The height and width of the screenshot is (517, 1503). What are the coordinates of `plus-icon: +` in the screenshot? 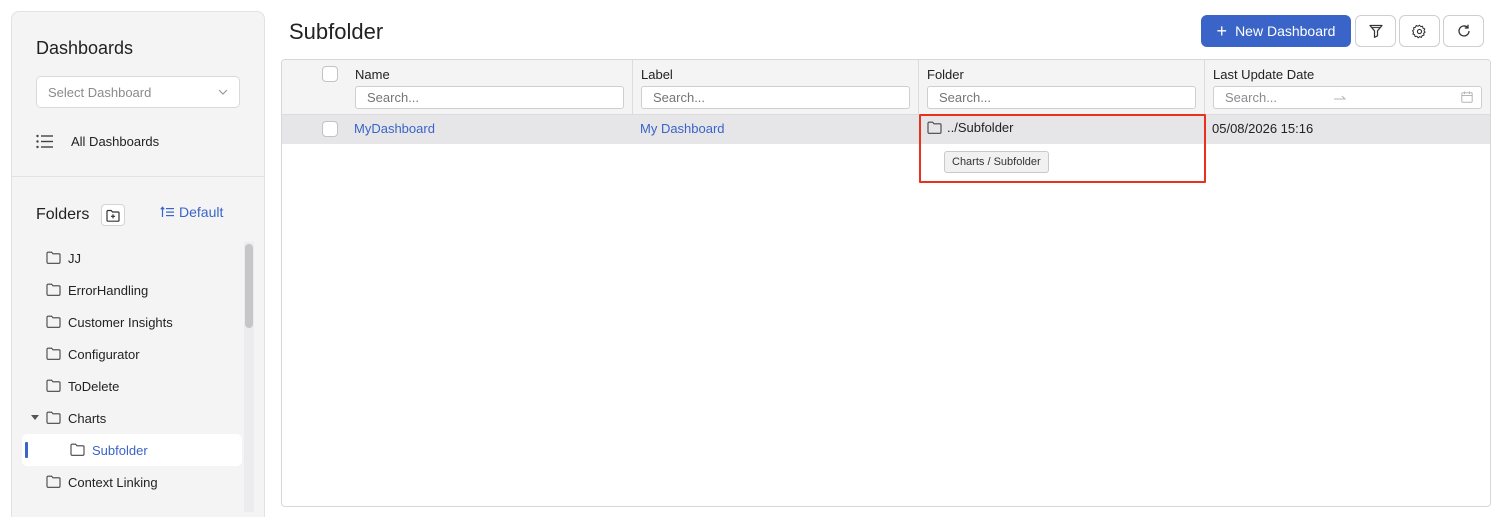 It's located at (1222, 31).